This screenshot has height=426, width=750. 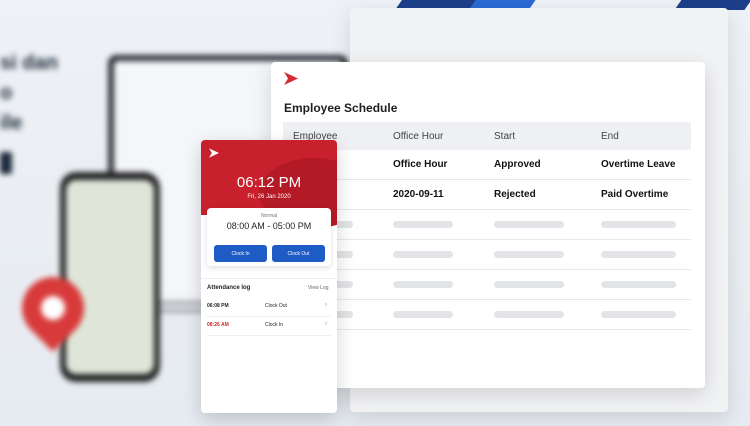 What do you see at coordinates (517, 164) in the screenshot?
I see `cell-start: Approved` at bounding box center [517, 164].